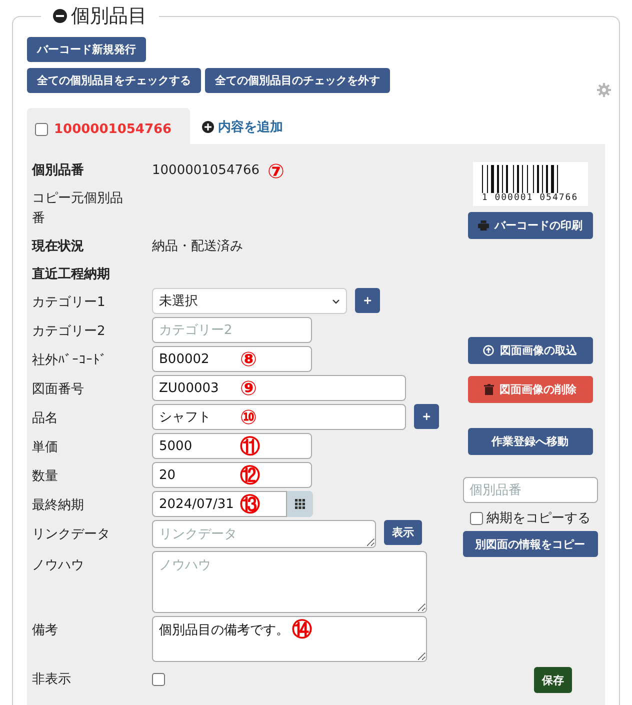 The image size is (632, 705). I want to click on calendar-button, so click(300, 504).